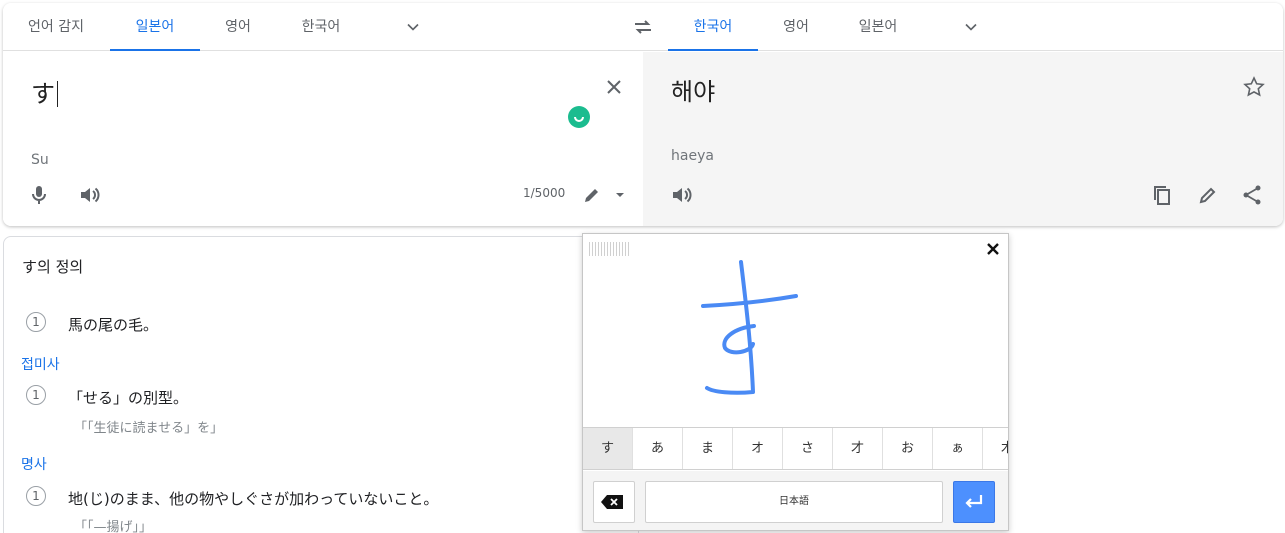 Image resolution: width=1285 pixels, height=533 pixels. Describe the element at coordinates (808, 448) in the screenshot. I see `candidate-item: さ` at that location.